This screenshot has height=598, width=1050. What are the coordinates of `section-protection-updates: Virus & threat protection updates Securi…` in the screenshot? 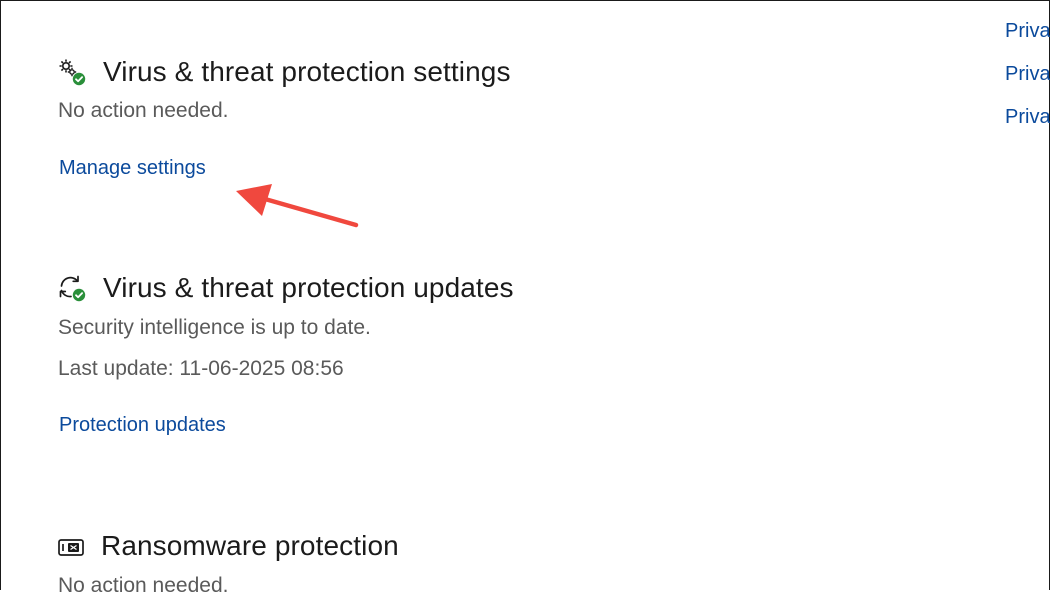 It's located at (285, 352).